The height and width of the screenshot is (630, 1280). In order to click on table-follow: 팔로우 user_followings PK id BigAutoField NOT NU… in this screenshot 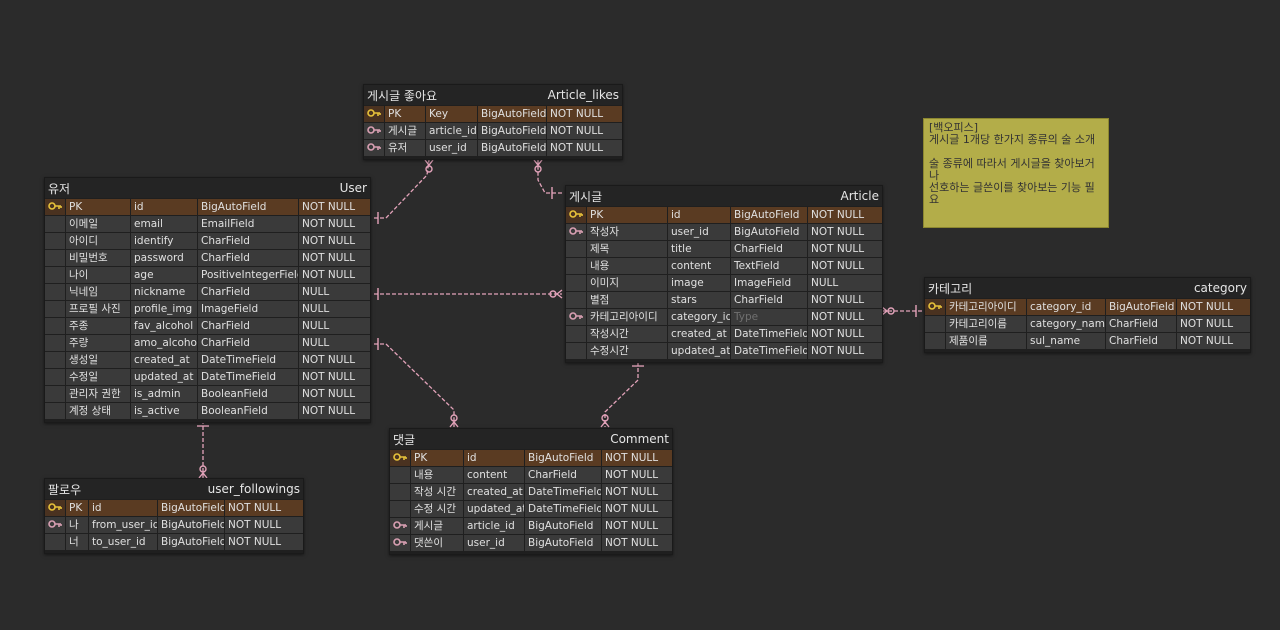, I will do `click(174, 516)`.